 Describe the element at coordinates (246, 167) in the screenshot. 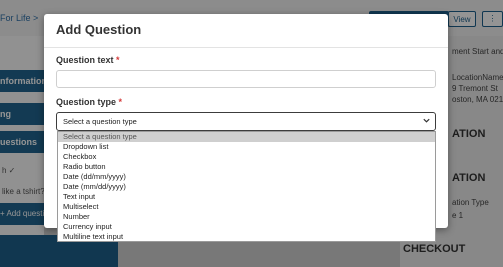

I see `question-type-option: Radio button` at that location.